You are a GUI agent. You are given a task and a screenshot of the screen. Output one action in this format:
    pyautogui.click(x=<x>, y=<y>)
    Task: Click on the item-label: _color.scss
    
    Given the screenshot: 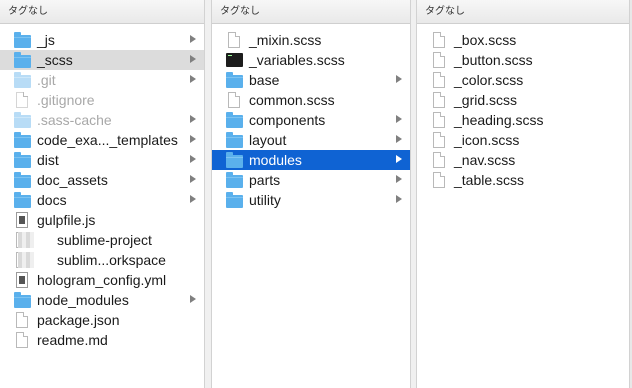 What is the action you would take?
    pyautogui.click(x=489, y=80)
    